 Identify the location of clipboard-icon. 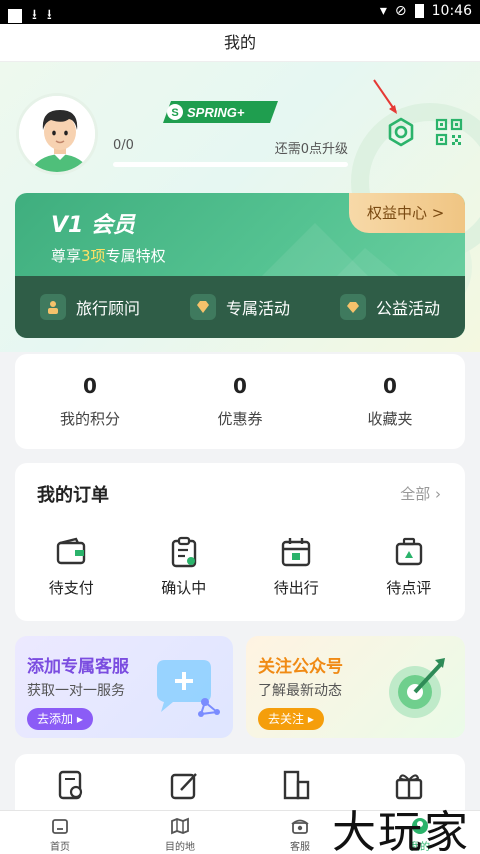
(183, 552).